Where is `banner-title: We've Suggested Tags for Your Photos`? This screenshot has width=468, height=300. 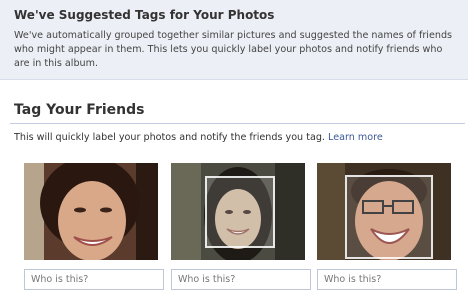 banner-title: We've Suggested Tags for Your Photos is located at coordinates (144, 15).